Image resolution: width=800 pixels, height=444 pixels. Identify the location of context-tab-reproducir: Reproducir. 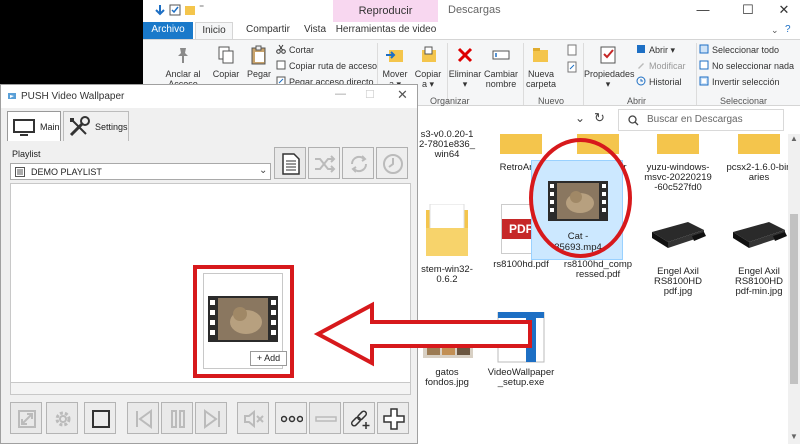
(385, 11).